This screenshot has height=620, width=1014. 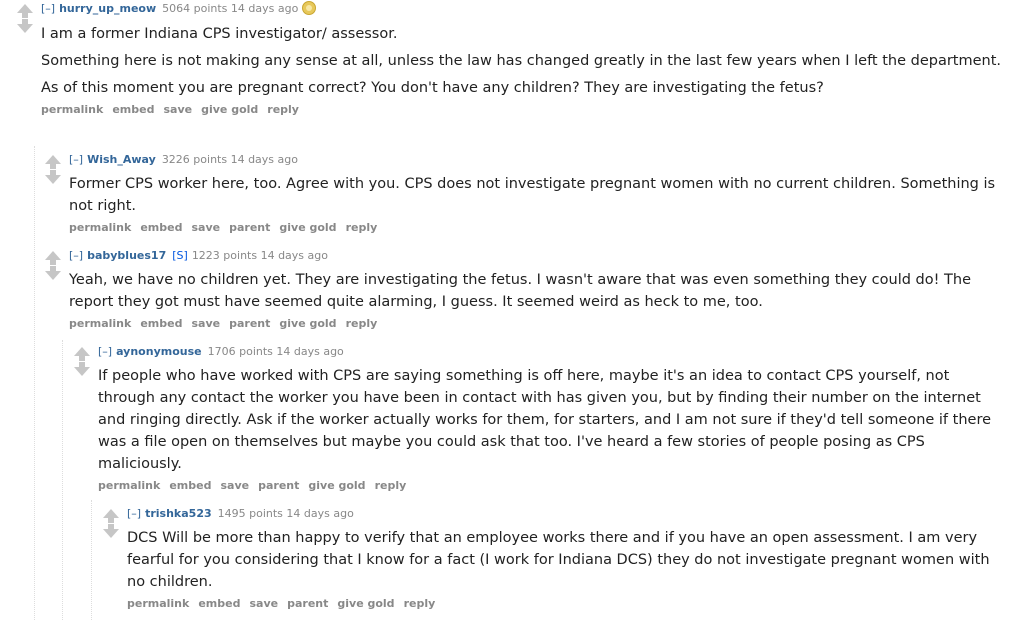 I want to click on comment-tagline: [–] babyblues17 [S] 1223 points 14 days ago, so click(x=534, y=256).